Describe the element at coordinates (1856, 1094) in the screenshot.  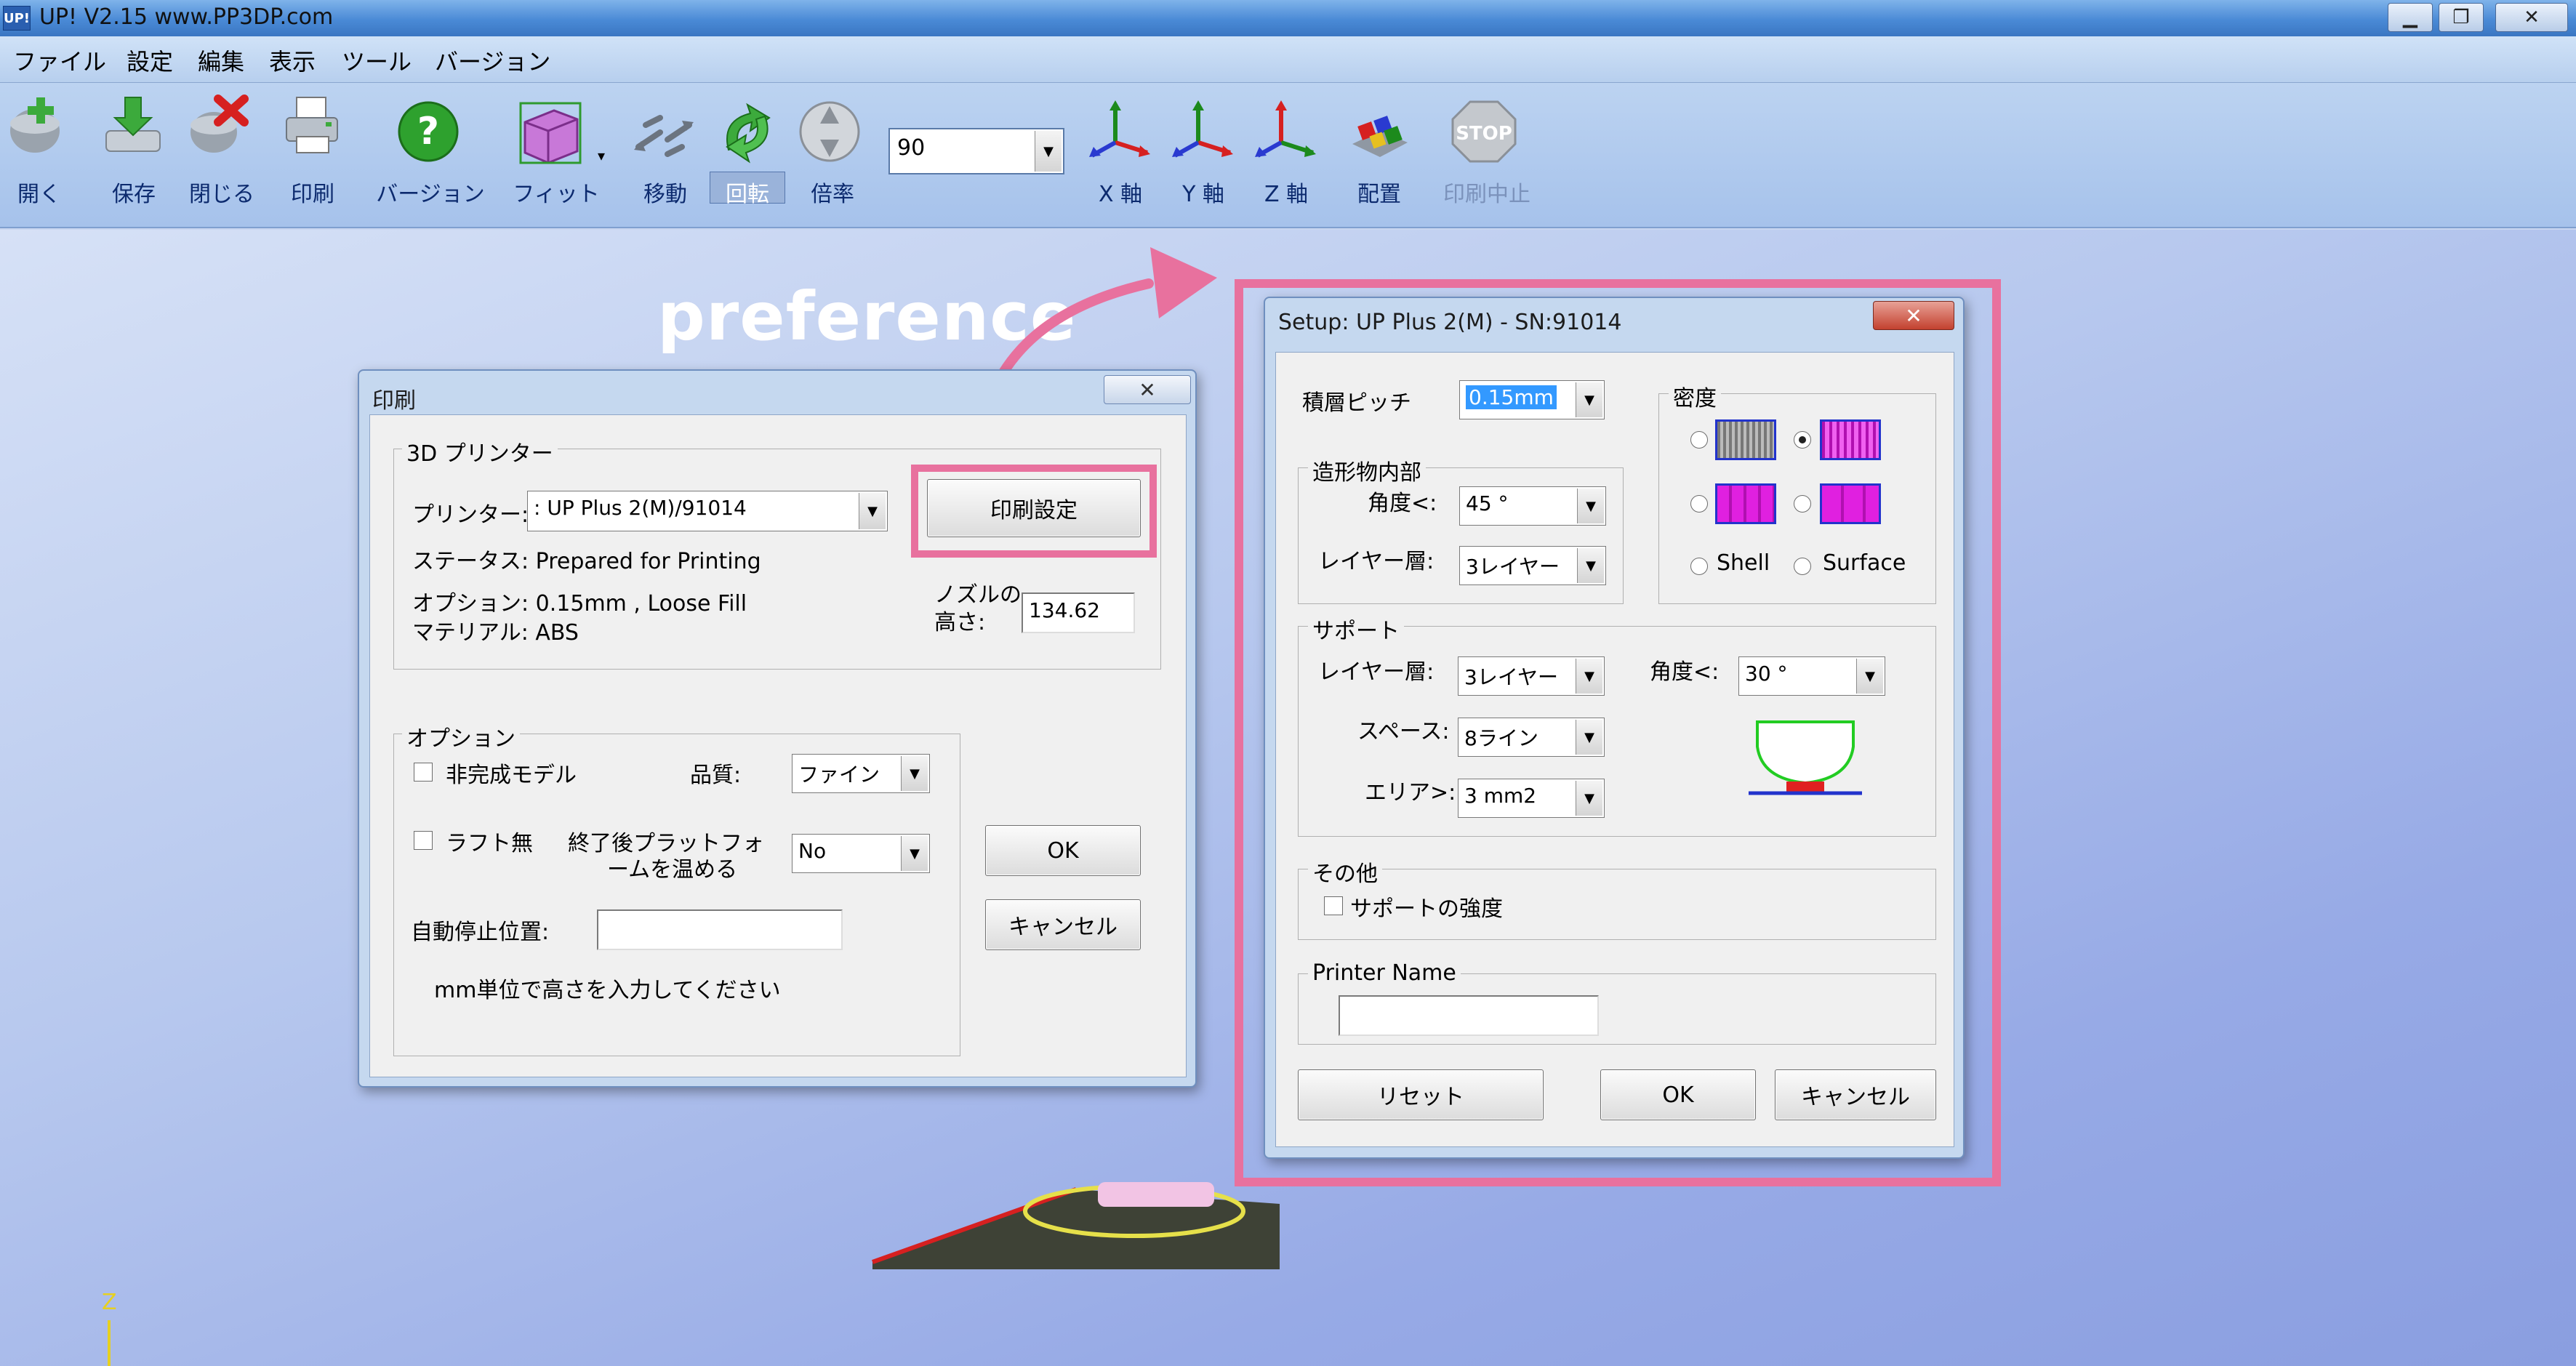
I see `setup-cancel-button: キャンセル` at that location.